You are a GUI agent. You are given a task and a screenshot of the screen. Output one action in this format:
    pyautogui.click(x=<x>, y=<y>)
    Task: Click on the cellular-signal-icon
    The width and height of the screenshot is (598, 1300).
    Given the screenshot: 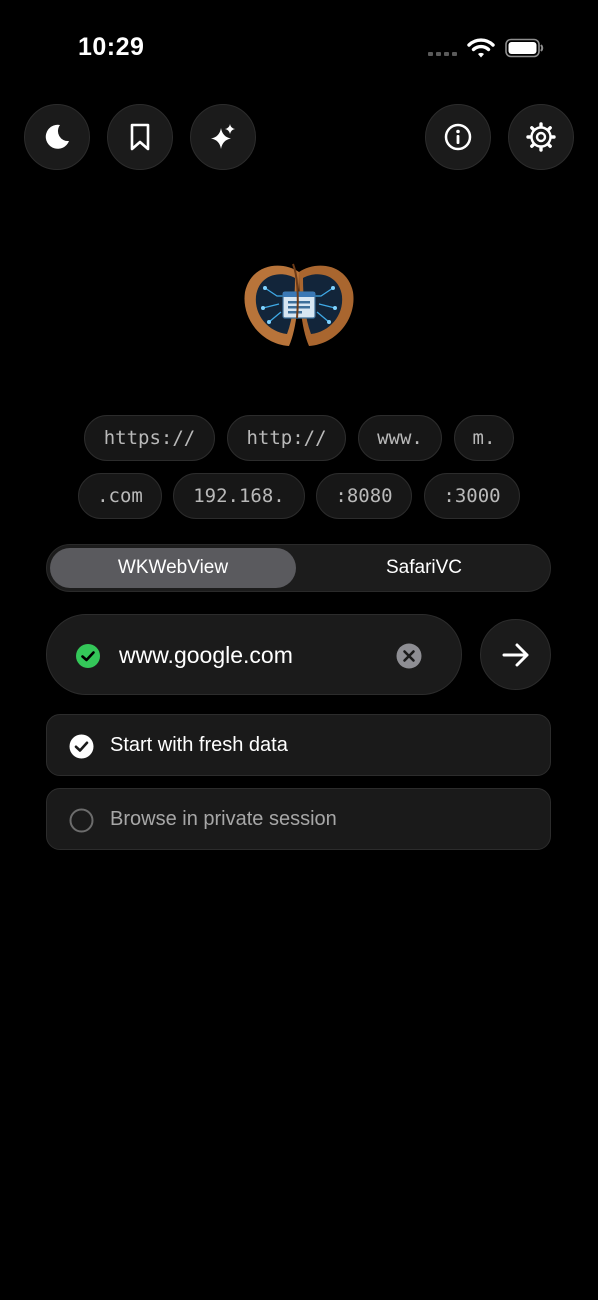 What is the action you would take?
    pyautogui.click(x=442, y=54)
    